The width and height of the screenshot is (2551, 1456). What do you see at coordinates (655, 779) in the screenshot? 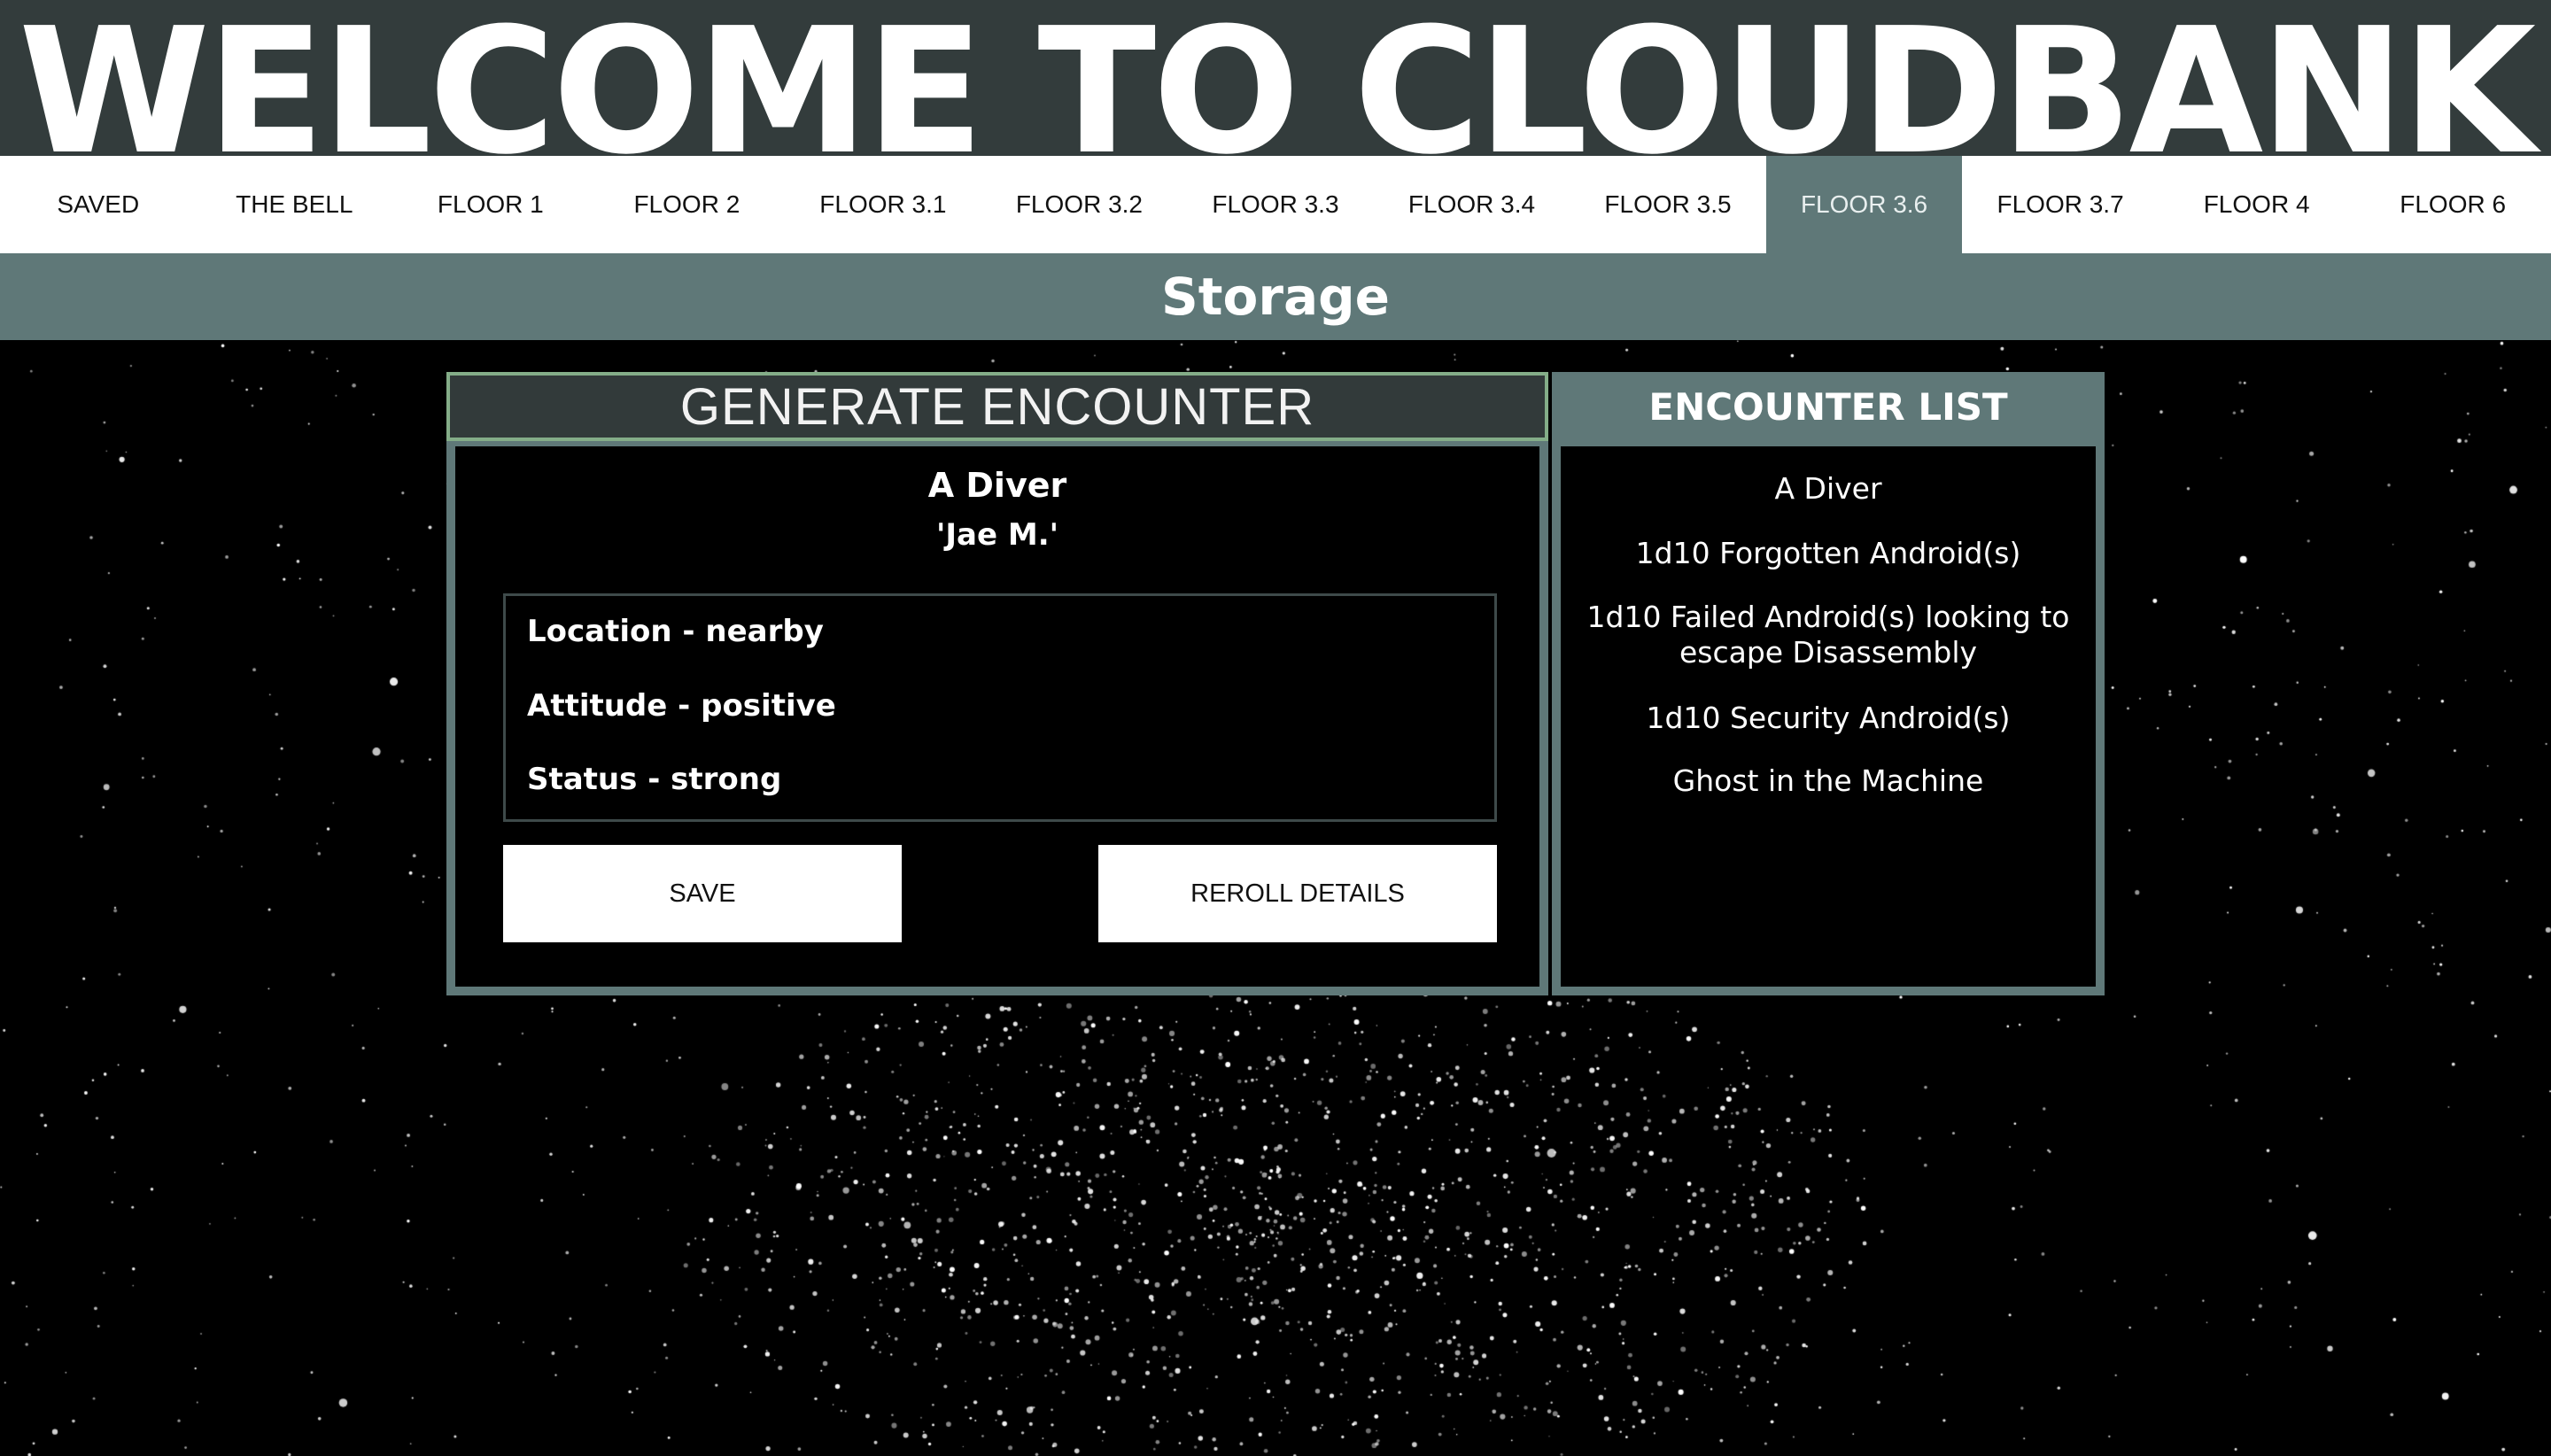
I see `detail-status: Status - strong` at bounding box center [655, 779].